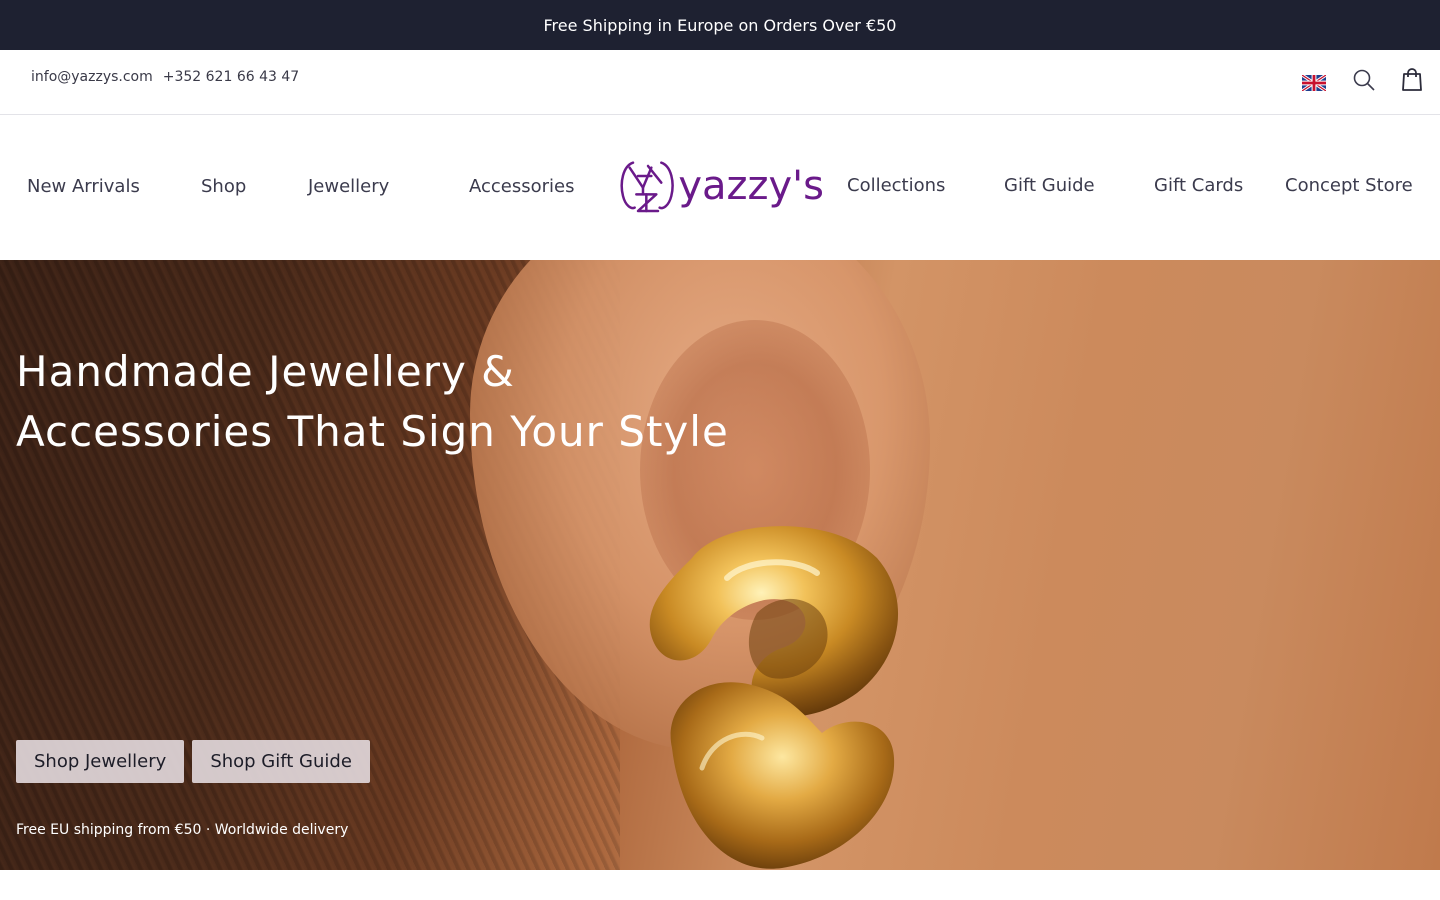 This screenshot has width=1440, height=900. What do you see at coordinates (1412, 80) in the screenshot?
I see `shopping-bag-icon` at bounding box center [1412, 80].